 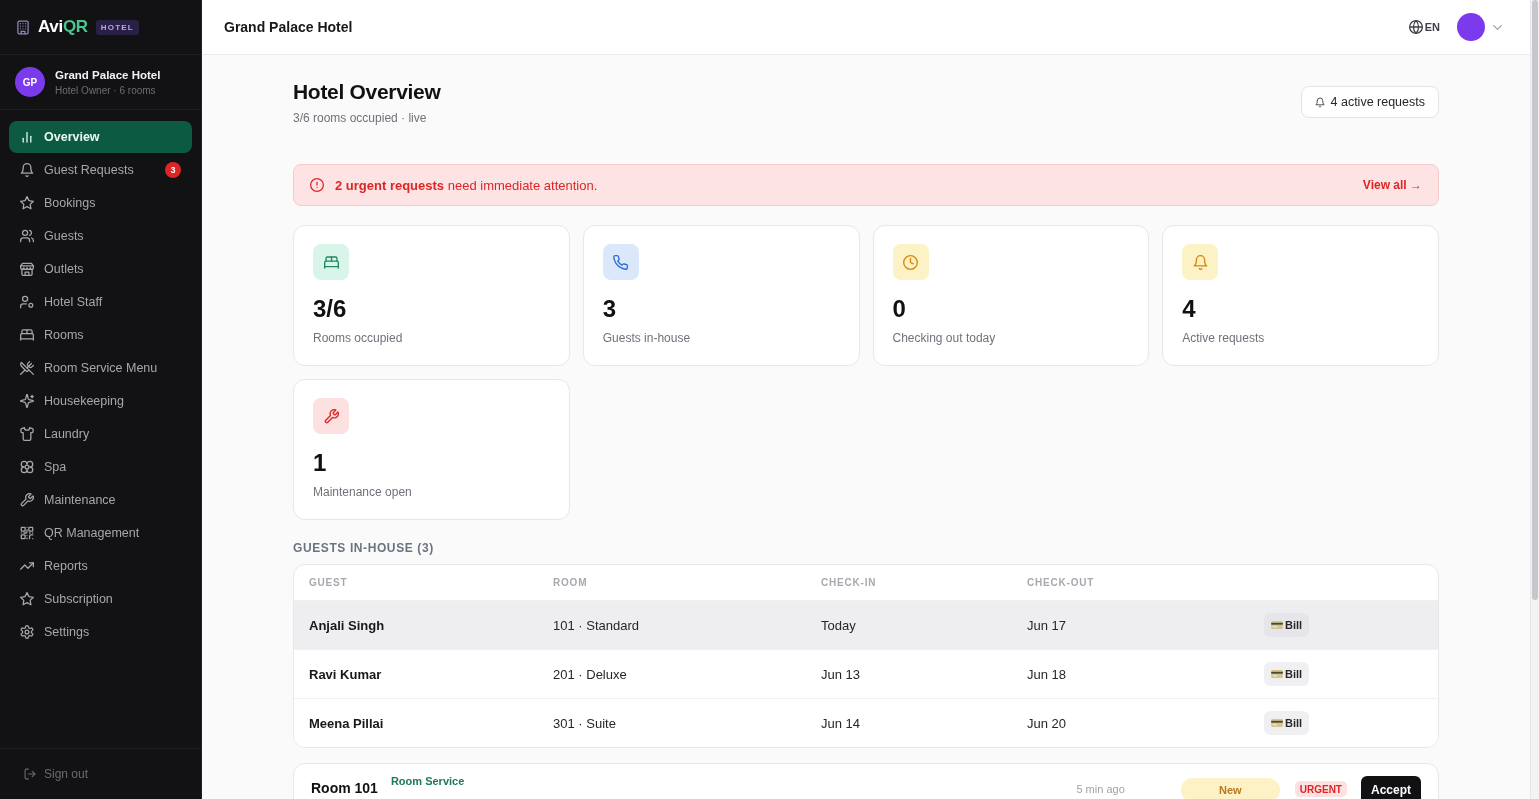 I want to click on trending-up-icon, so click(x=27, y=566).